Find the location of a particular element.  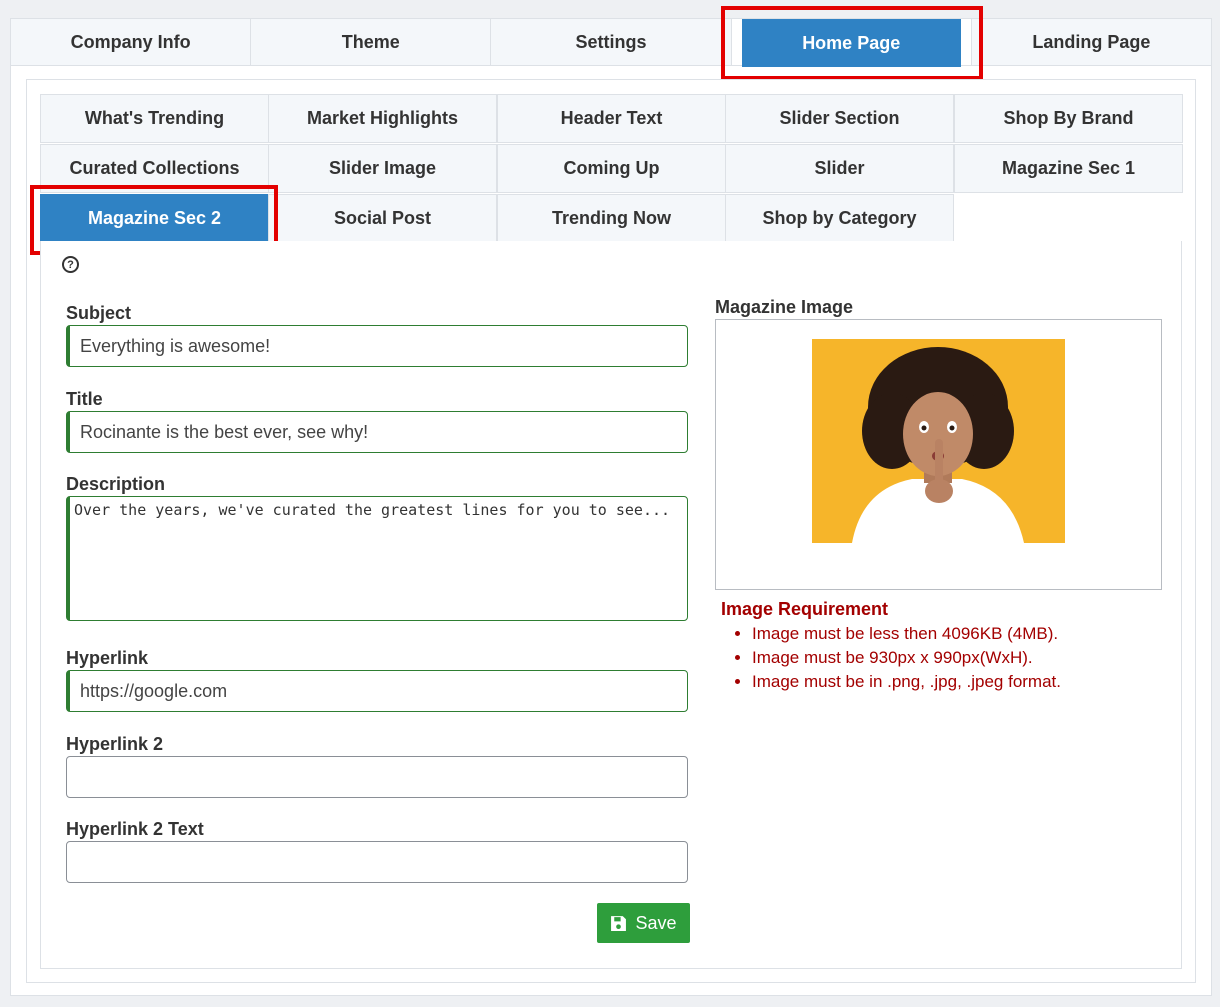

subtab-social-post: Social Post is located at coordinates (382, 218).